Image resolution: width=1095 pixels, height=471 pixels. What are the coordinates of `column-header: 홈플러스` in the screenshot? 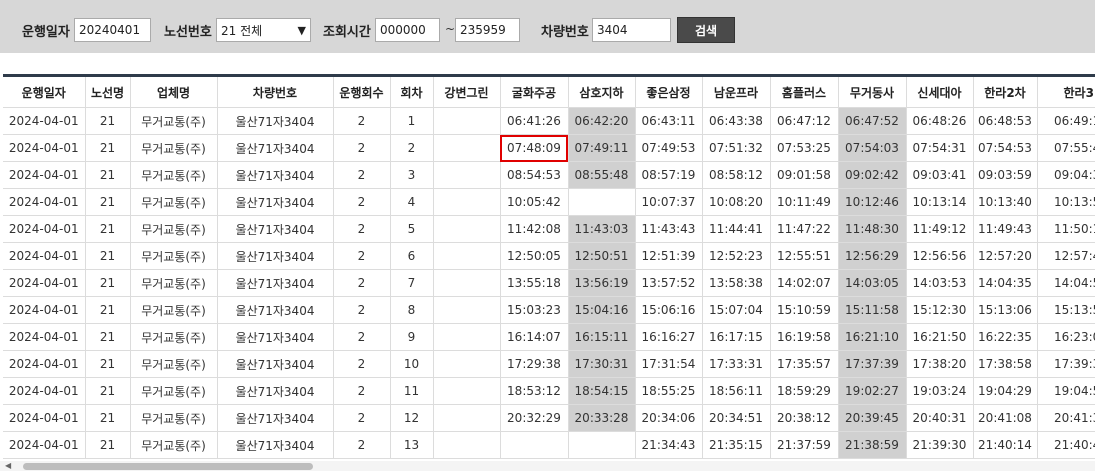 It's located at (804, 92).